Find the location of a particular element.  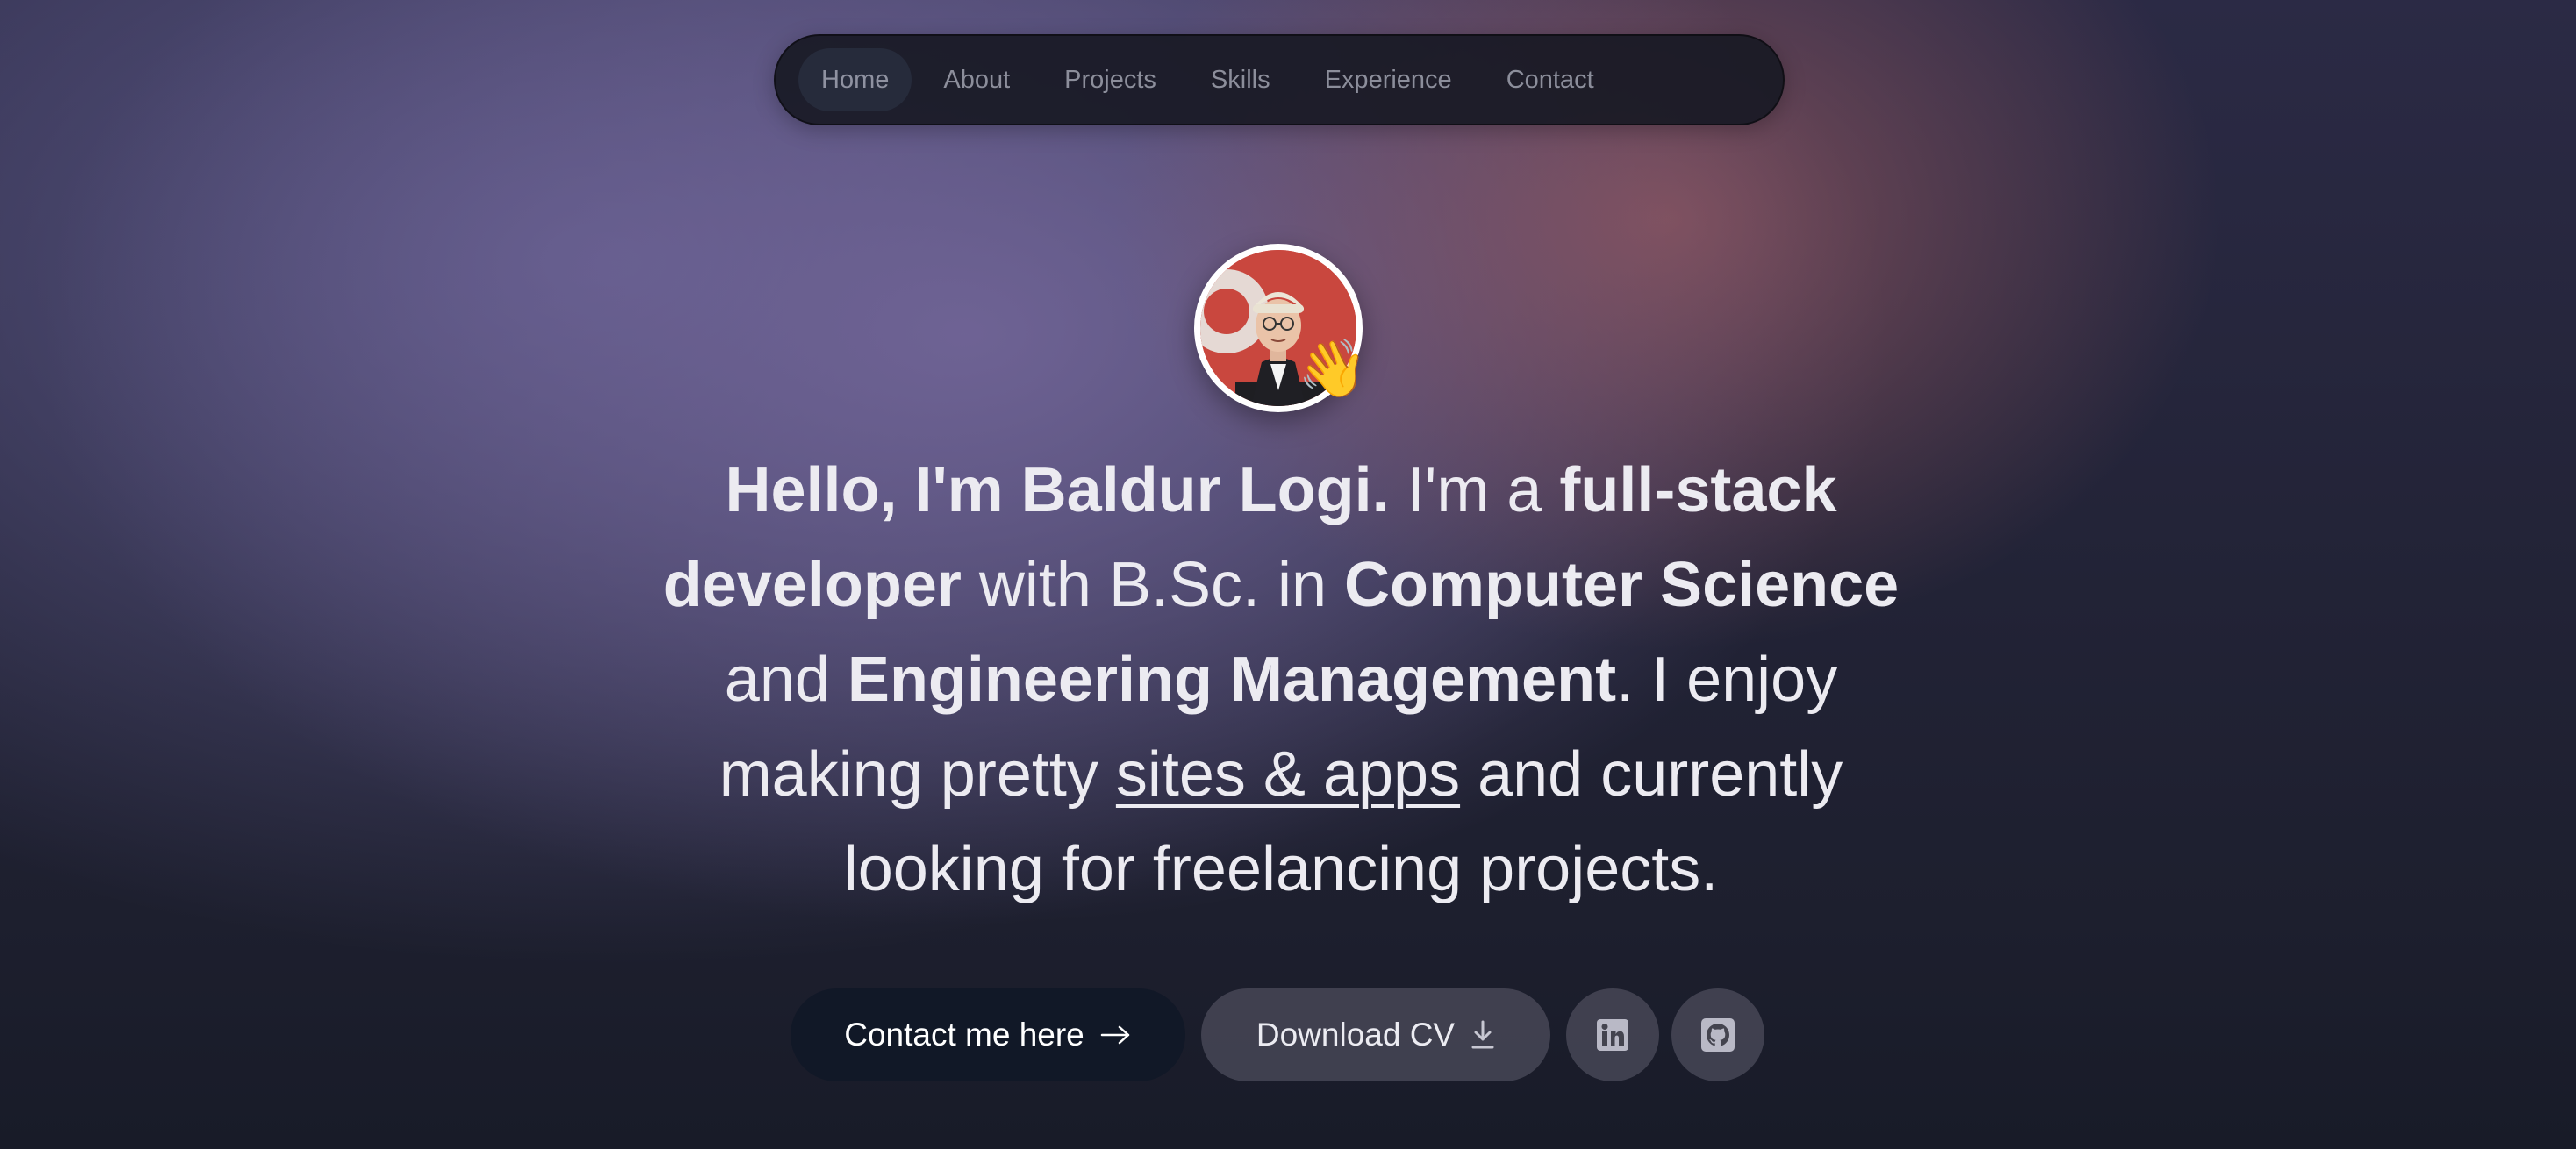

avatar-container: 👋 is located at coordinates (1281, 328).